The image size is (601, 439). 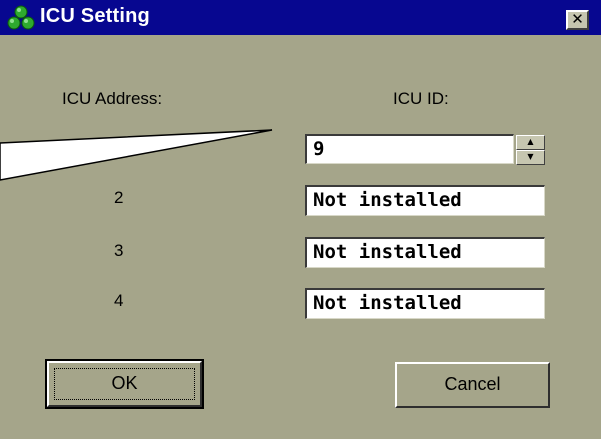 I want to click on spin-down-button: ▼, so click(x=530, y=157).